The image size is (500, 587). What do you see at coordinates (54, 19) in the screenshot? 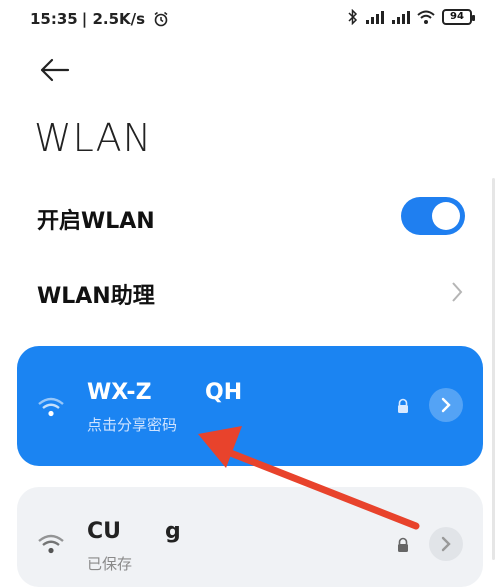
I see `status-time: 15:35` at bounding box center [54, 19].